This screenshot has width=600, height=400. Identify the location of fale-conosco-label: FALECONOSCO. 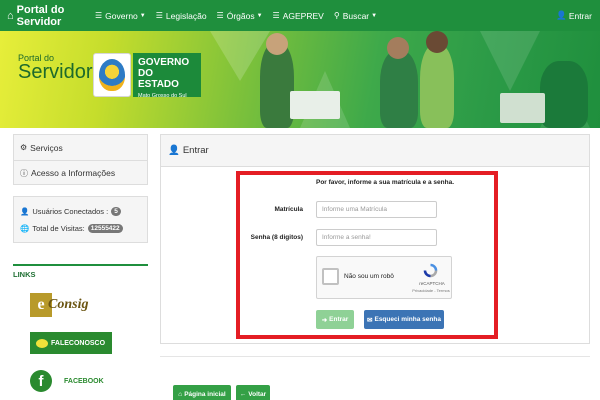
(78, 343).